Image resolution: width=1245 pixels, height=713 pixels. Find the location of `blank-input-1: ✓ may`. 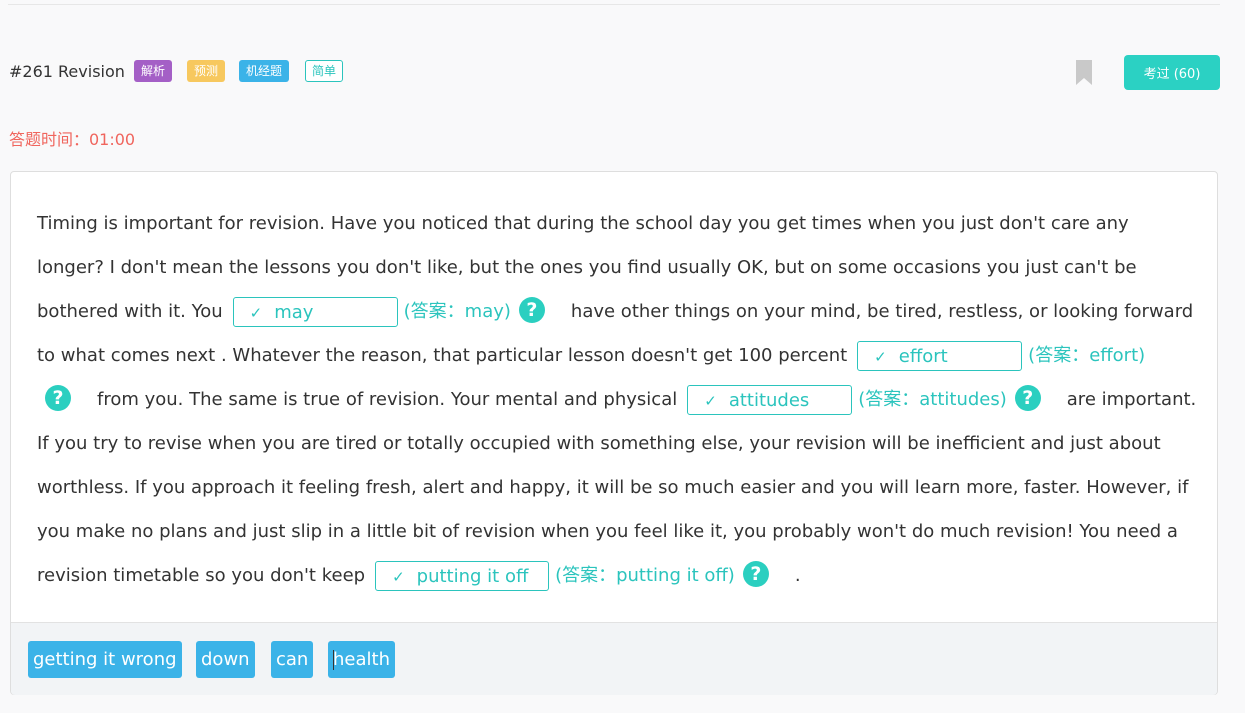

blank-input-1: ✓ may is located at coordinates (315, 312).